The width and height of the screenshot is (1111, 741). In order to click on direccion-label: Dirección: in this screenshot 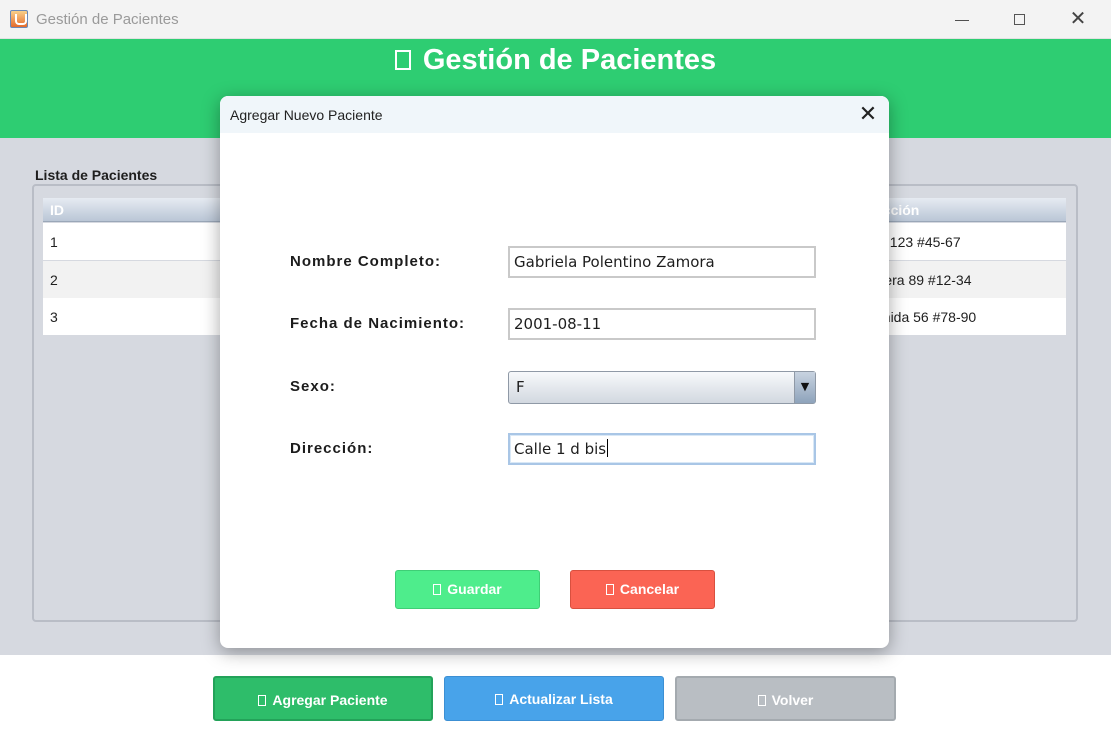, I will do `click(332, 448)`.